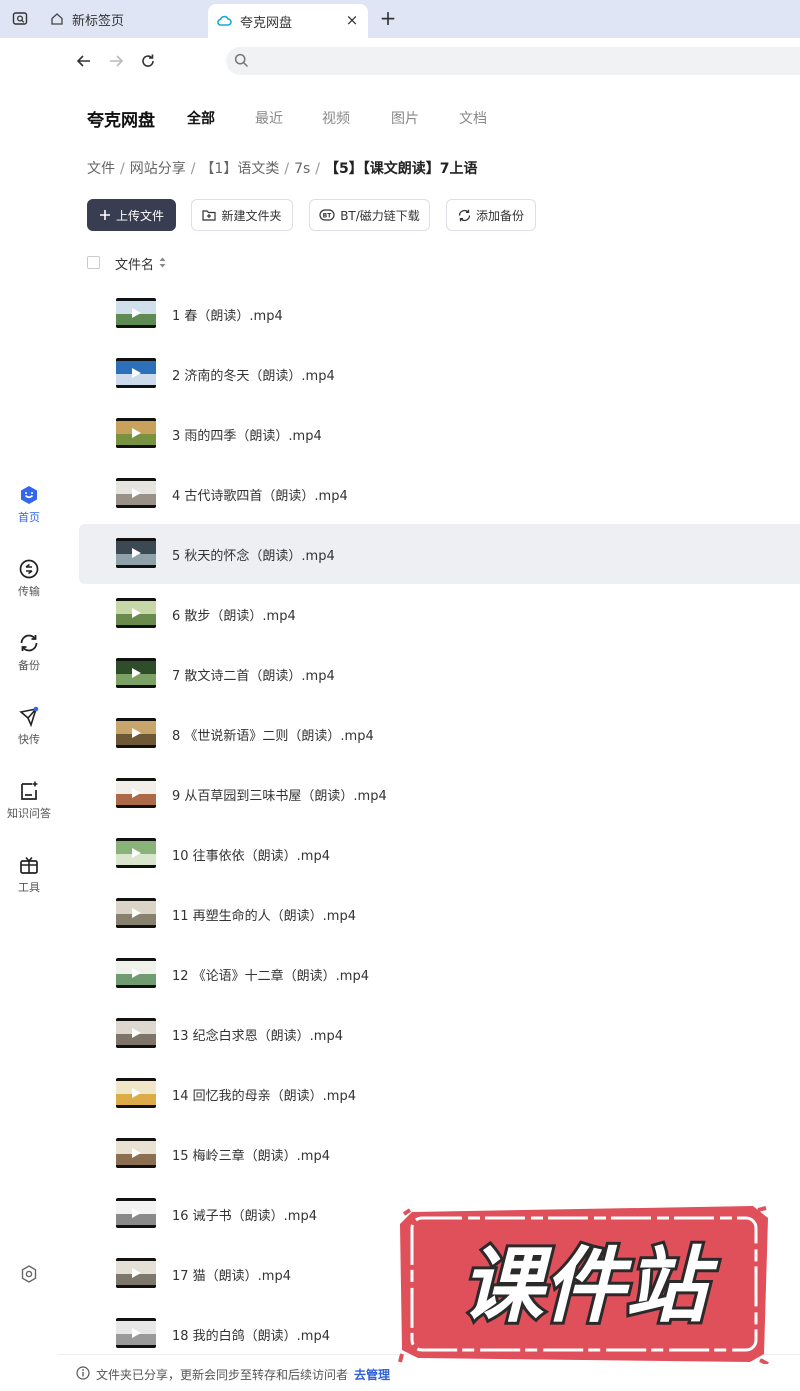 The width and height of the screenshot is (800, 1391). What do you see at coordinates (372, 1375) in the screenshot?
I see `manage-link: 去管理` at bounding box center [372, 1375].